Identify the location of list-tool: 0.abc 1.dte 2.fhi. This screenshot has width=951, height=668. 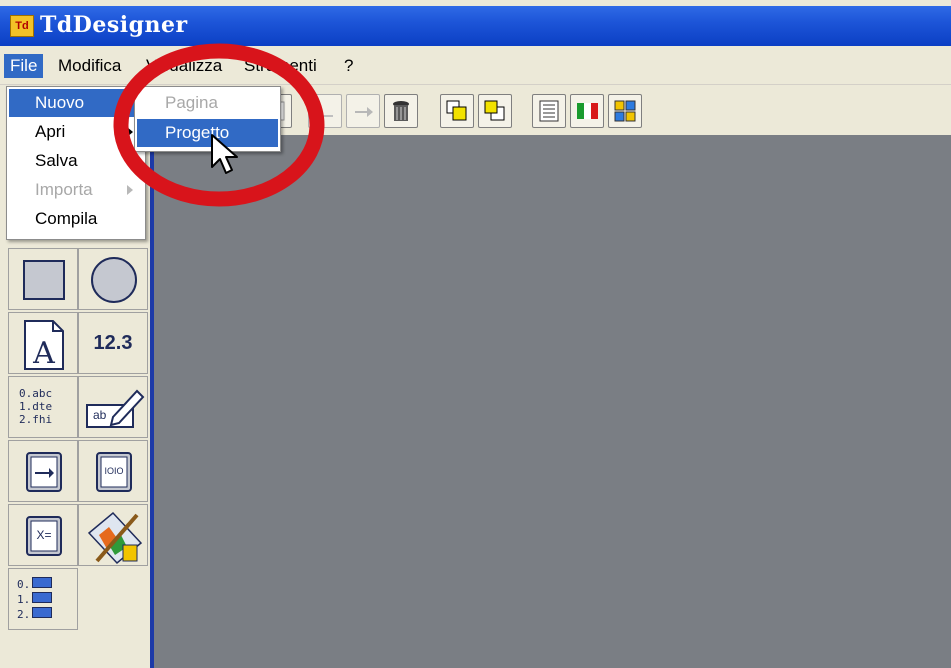
(43, 407).